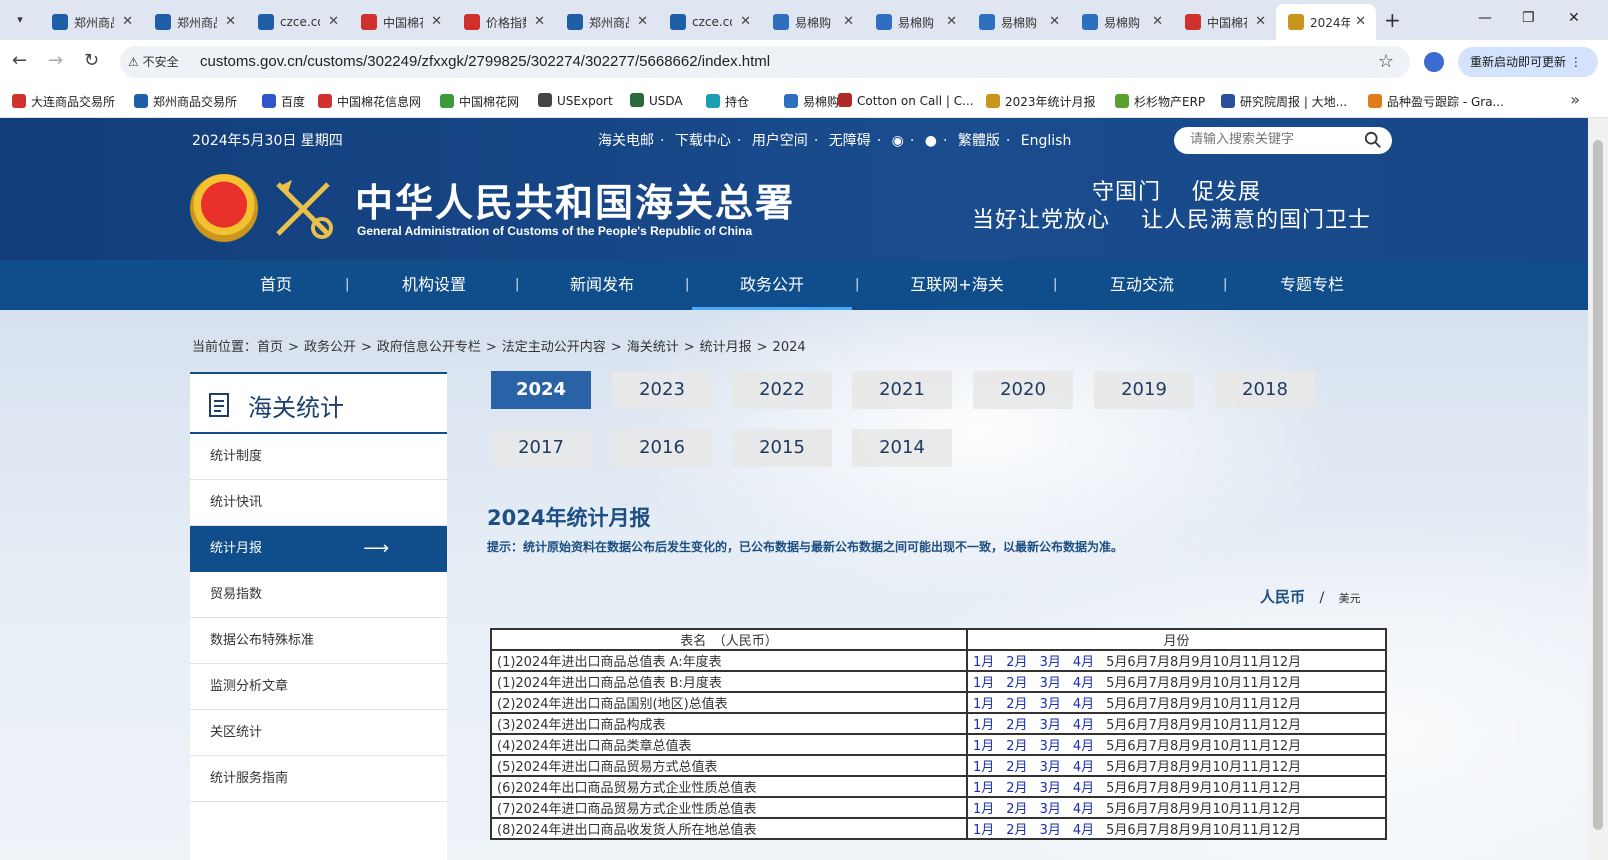 This screenshot has width=1608, height=860. Describe the element at coordinates (479, 101) in the screenshot. I see `bookmark-item: 中国棉花网` at that location.